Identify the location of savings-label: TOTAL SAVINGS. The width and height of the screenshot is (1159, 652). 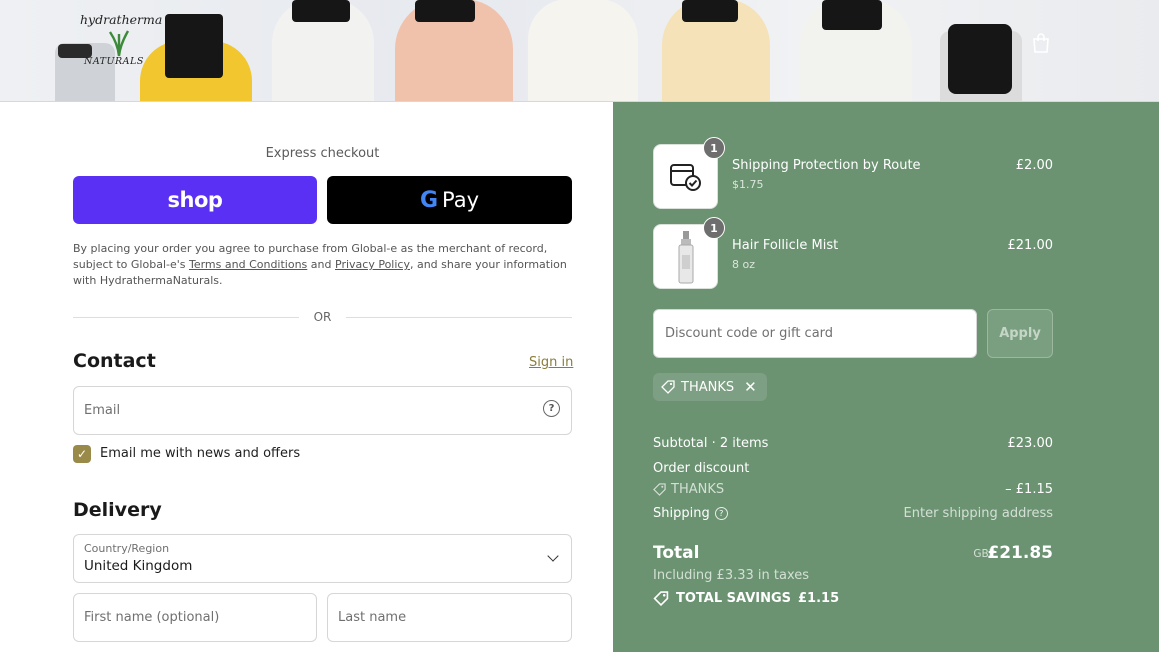
(734, 598).